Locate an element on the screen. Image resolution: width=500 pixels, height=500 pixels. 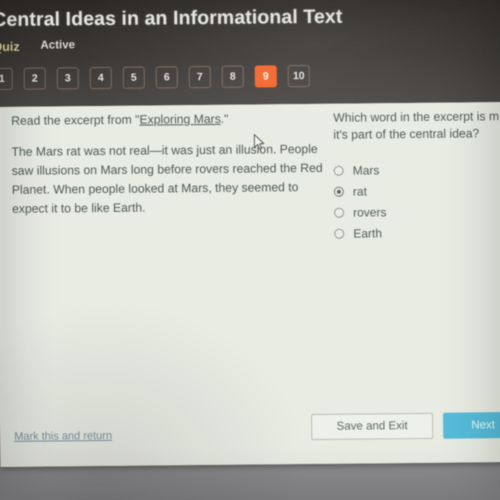
answer-option-mars: Mars is located at coordinates (416, 170).